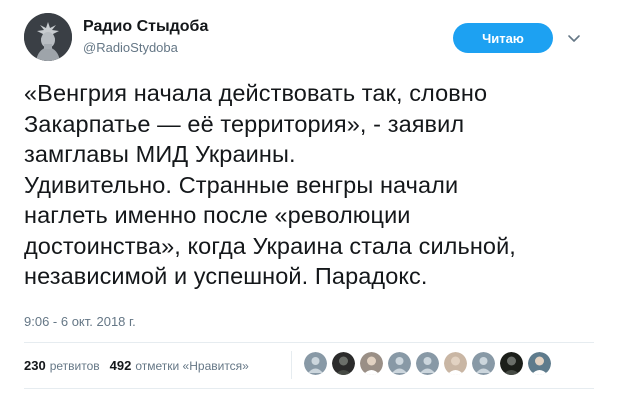 The height and width of the screenshot is (401, 618). Describe the element at coordinates (80, 321) in the screenshot. I see `tweet-timestamp: 9:06 - 6 окт. 2018 г.` at that location.